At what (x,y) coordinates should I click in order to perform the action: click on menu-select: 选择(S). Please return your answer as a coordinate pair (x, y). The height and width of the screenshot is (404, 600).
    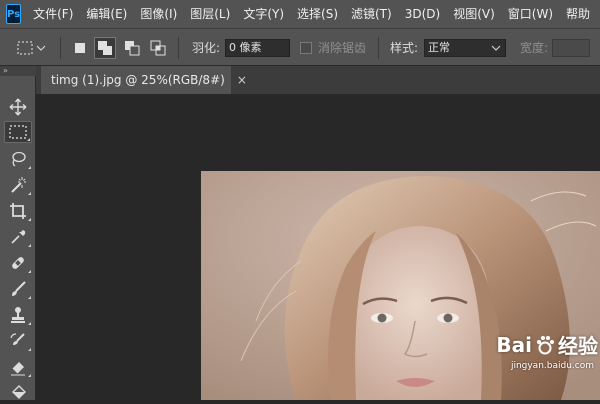
    Looking at the image, I should click on (317, 14).